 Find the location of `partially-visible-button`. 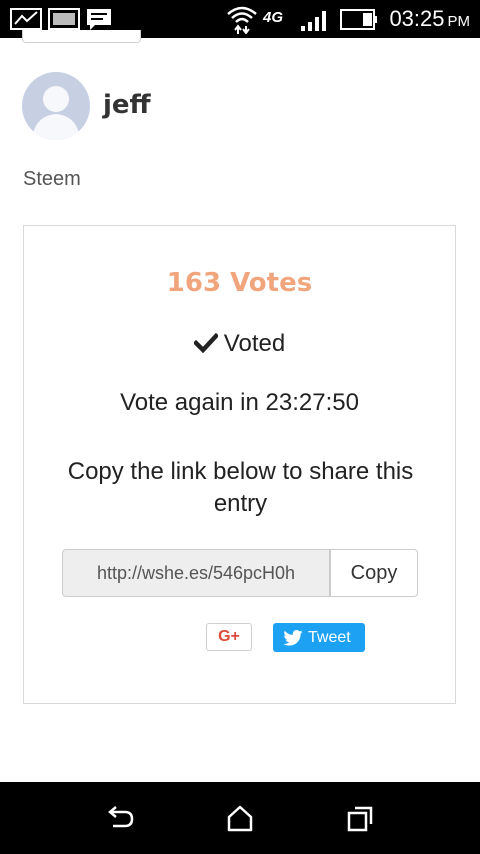

partially-visible-button is located at coordinates (81, 36).